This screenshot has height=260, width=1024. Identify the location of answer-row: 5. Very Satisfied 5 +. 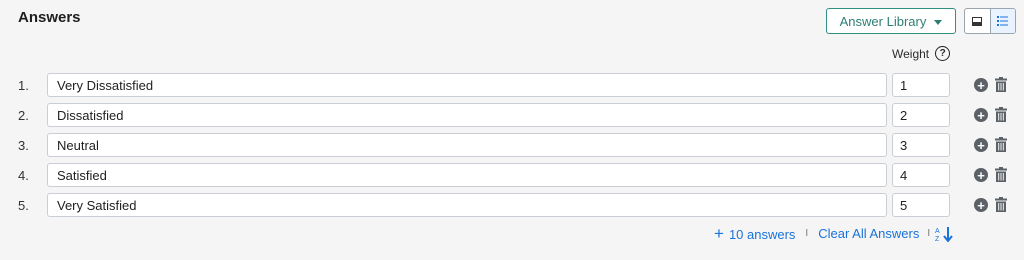
(512, 206).